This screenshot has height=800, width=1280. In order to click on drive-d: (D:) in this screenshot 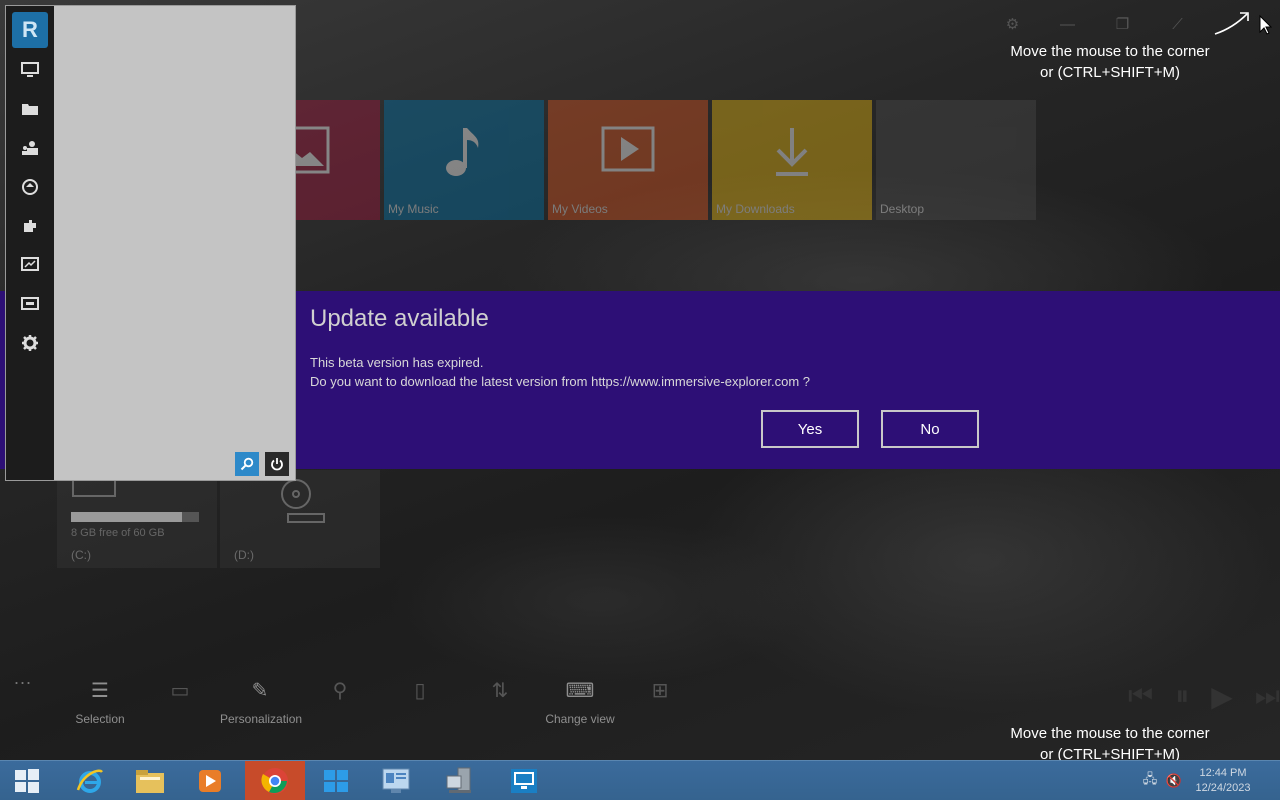, I will do `click(300, 519)`.